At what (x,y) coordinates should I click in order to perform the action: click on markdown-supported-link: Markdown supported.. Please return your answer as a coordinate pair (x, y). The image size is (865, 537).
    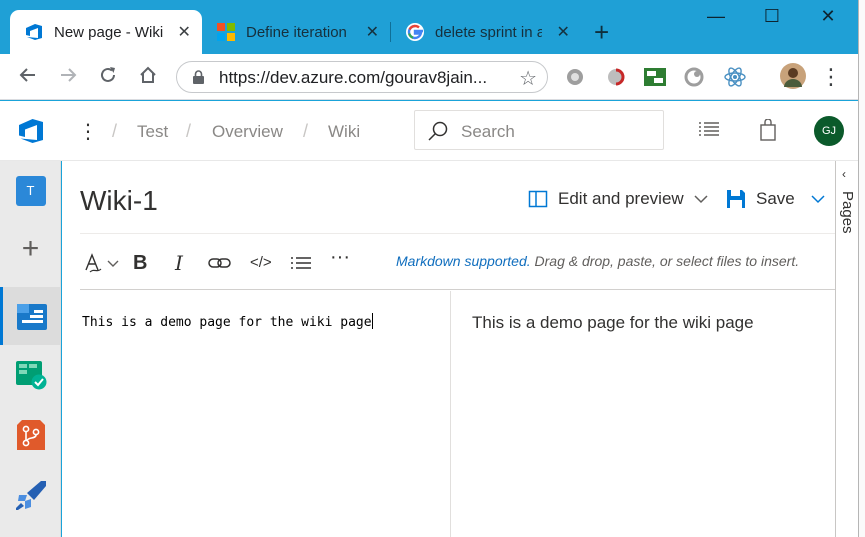
    Looking at the image, I should click on (463, 261).